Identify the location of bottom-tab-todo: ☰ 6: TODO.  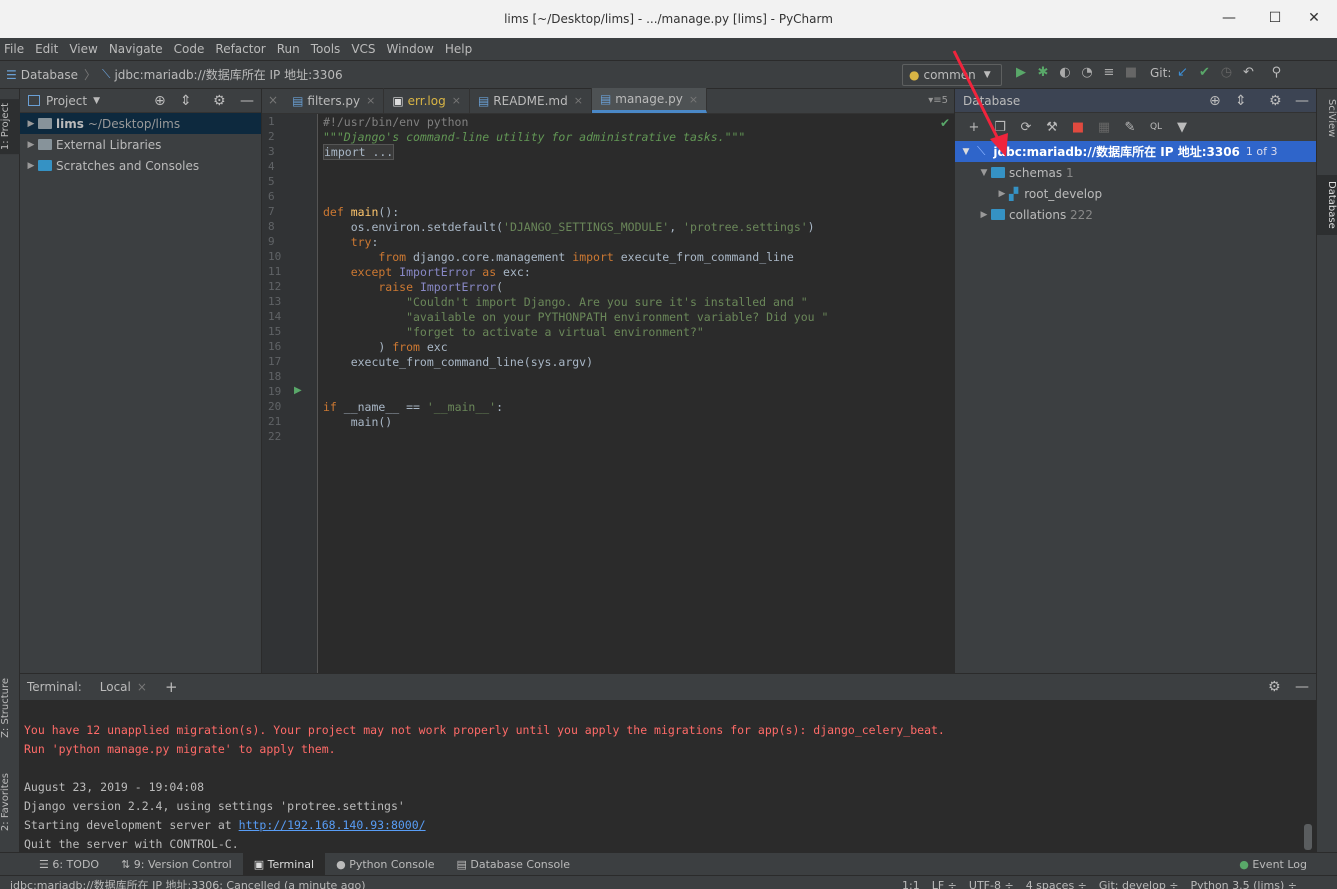
(69, 864).